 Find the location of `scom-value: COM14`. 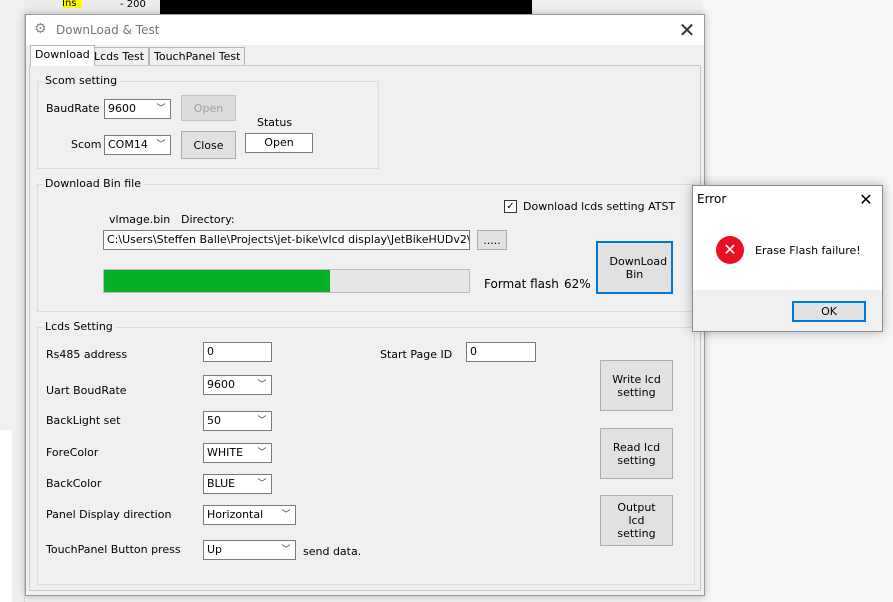

scom-value: COM14 is located at coordinates (128, 144).